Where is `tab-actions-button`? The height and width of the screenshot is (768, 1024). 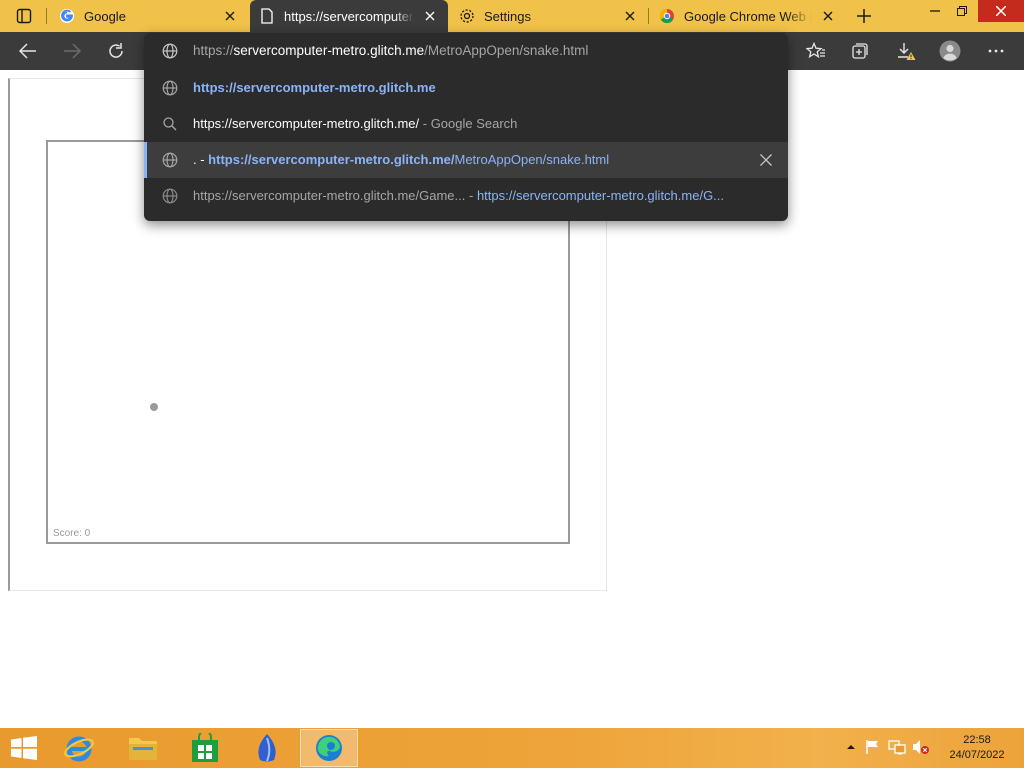
tab-actions-button is located at coordinates (24, 16).